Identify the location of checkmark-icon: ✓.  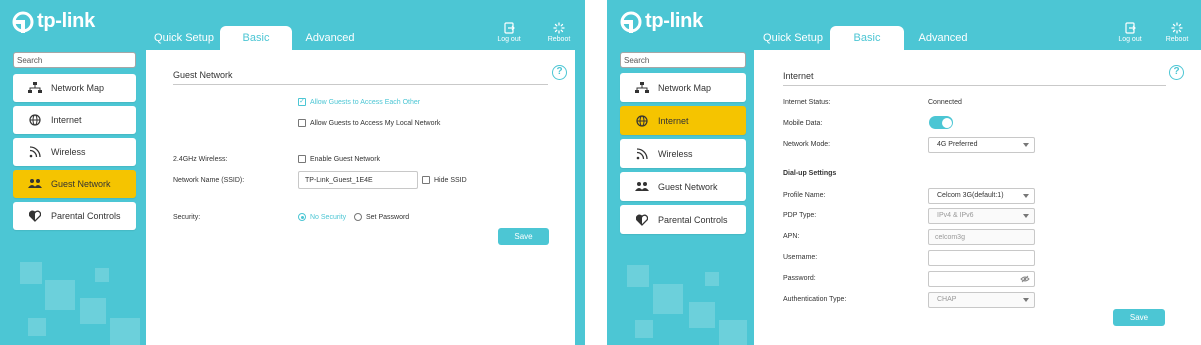
(302, 102).